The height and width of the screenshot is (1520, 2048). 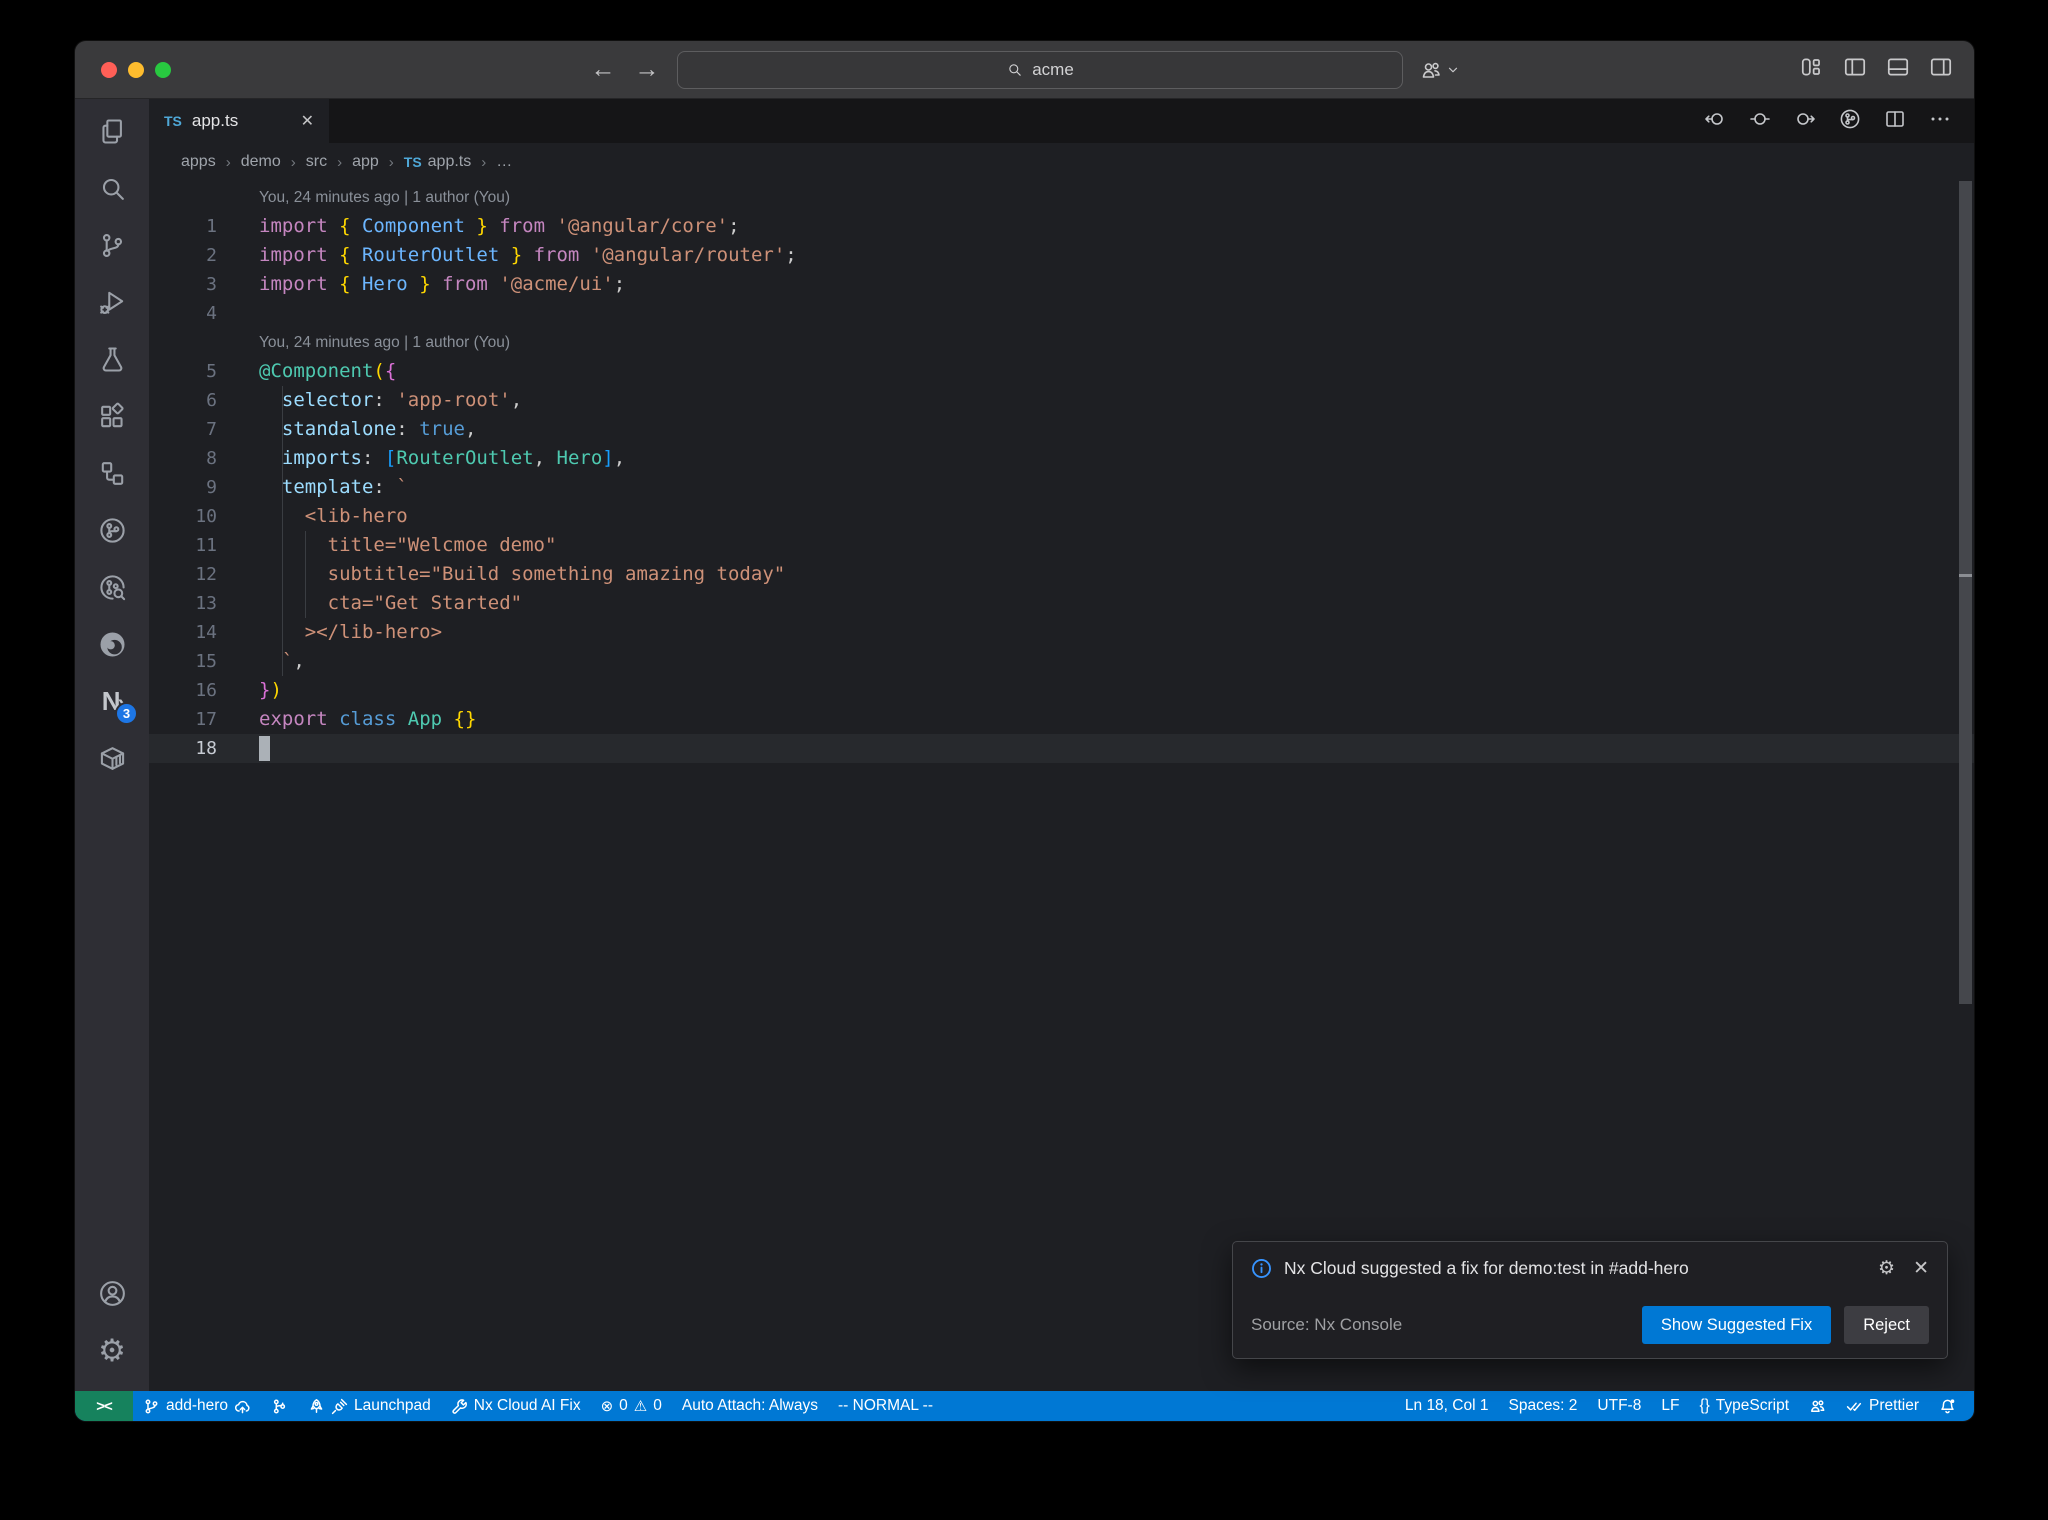 What do you see at coordinates (112, 701) in the screenshot?
I see `activity-item-nx-console: N› 3` at bounding box center [112, 701].